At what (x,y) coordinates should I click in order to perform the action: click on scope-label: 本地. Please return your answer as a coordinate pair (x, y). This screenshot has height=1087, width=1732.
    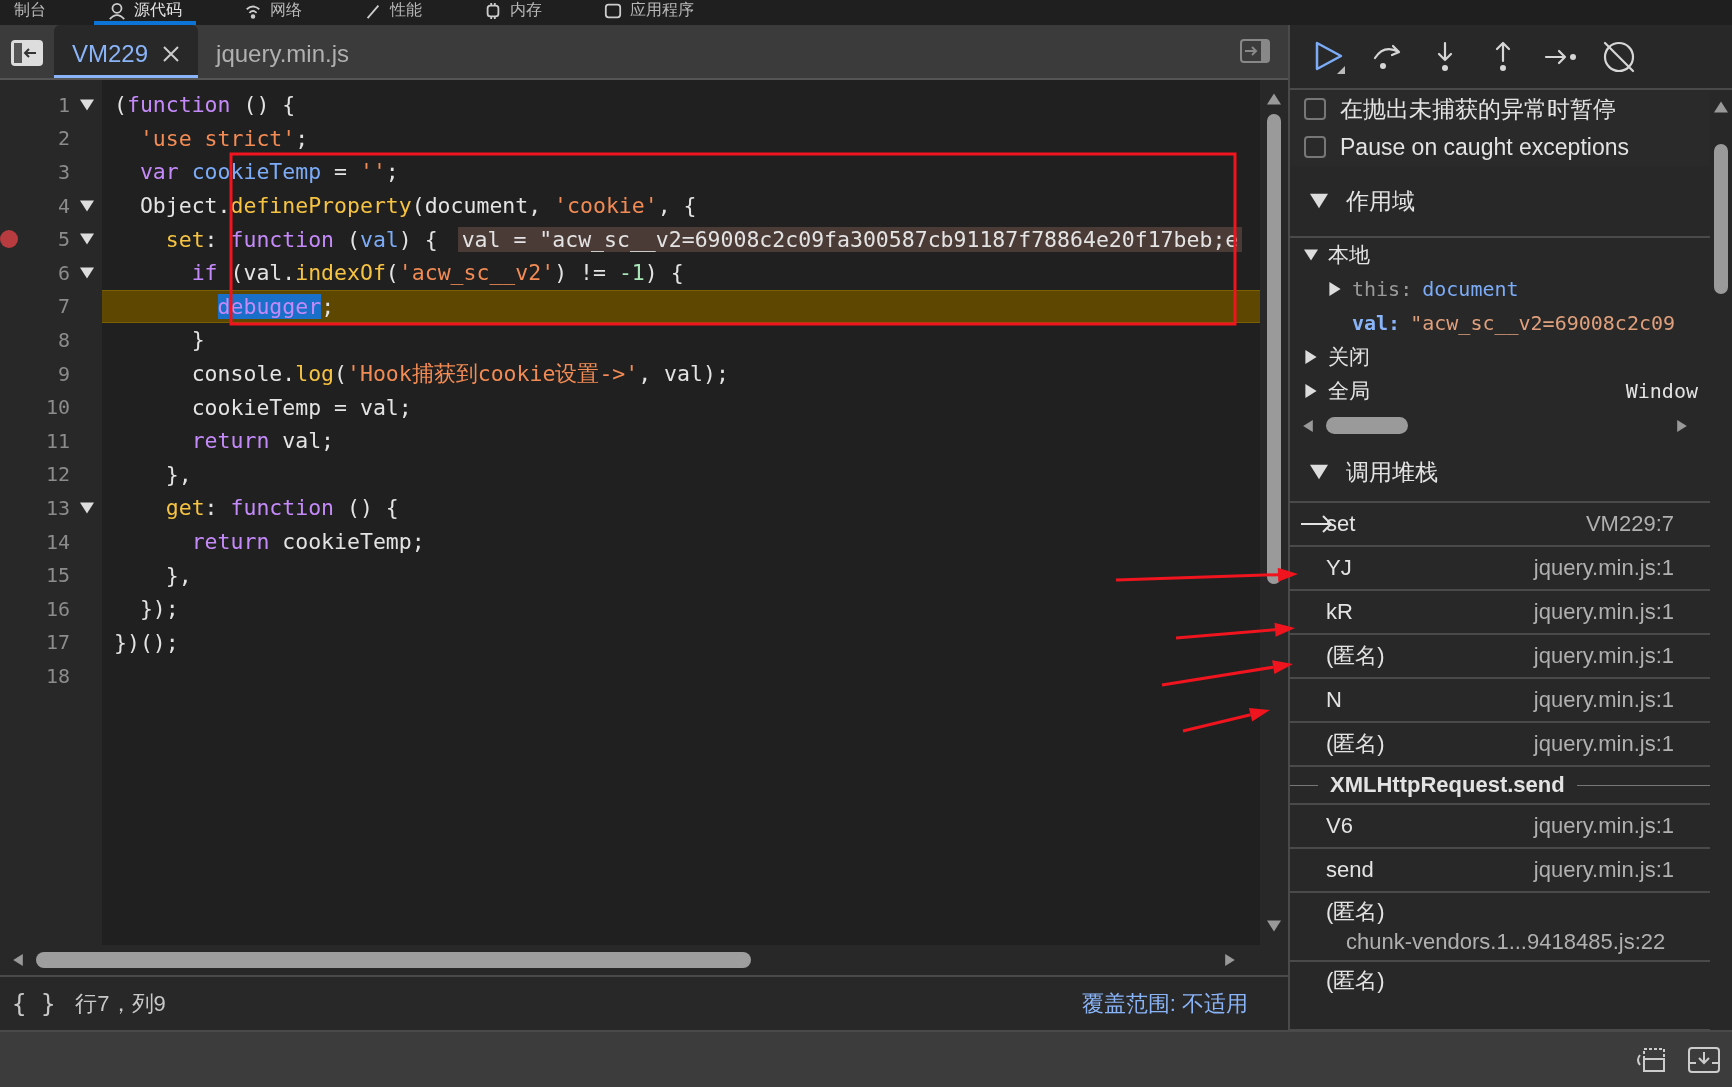
    Looking at the image, I should click on (1349, 255).